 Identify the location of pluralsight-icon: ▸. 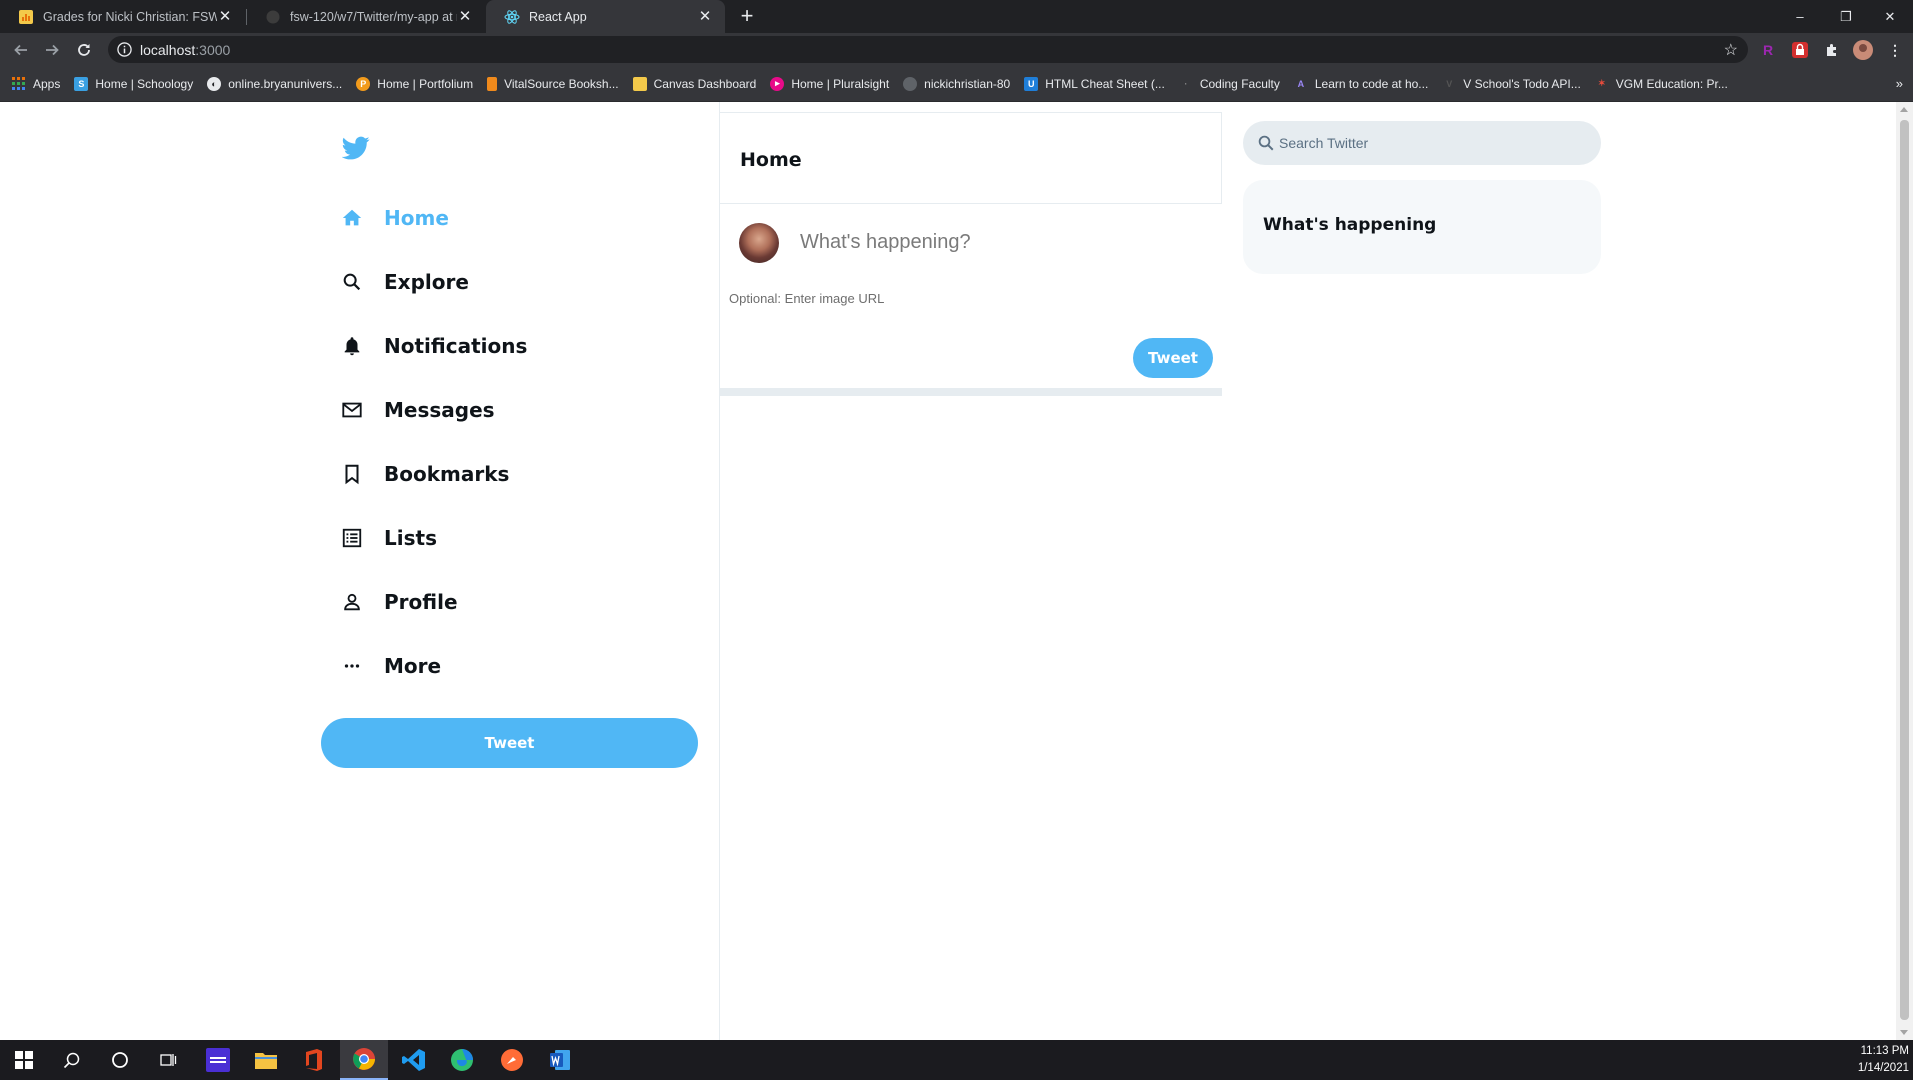
(777, 83).